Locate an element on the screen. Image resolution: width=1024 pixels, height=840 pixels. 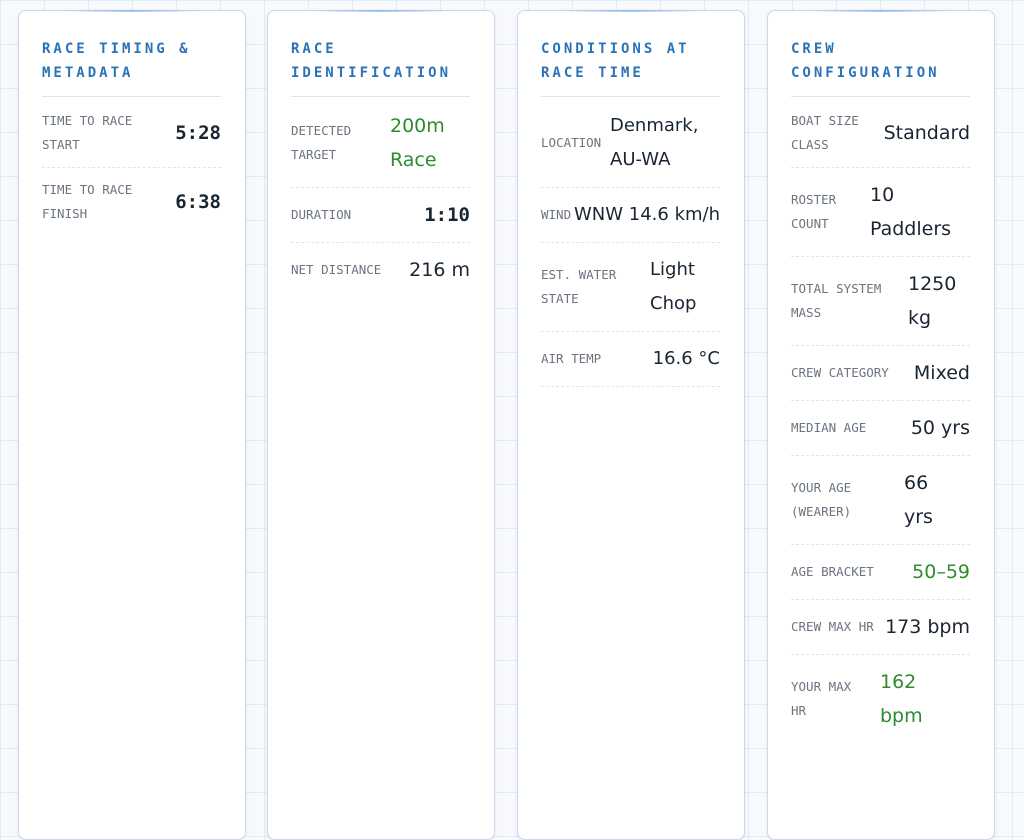
location-value: Denmark, AU-WA is located at coordinates (654, 142).